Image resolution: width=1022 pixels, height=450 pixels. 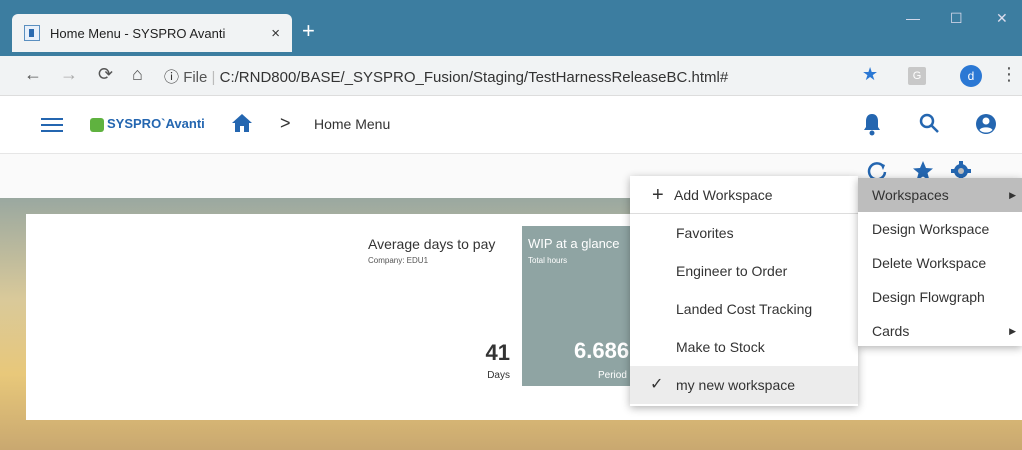 What do you see at coordinates (398, 260) in the screenshot?
I see `card-subtitle: Company: EDU1` at bounding box center [398, 260].